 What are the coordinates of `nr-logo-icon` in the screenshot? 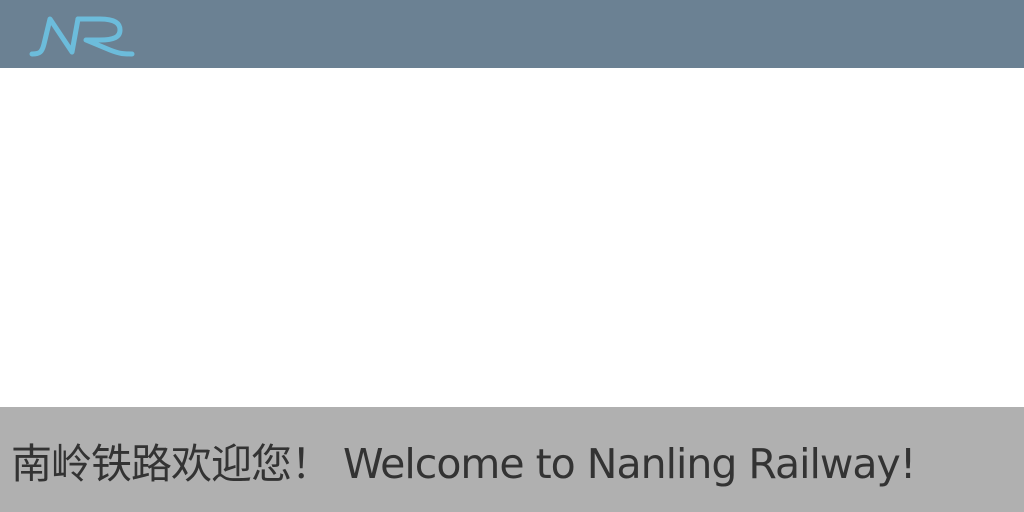 It's located at (82, 36).